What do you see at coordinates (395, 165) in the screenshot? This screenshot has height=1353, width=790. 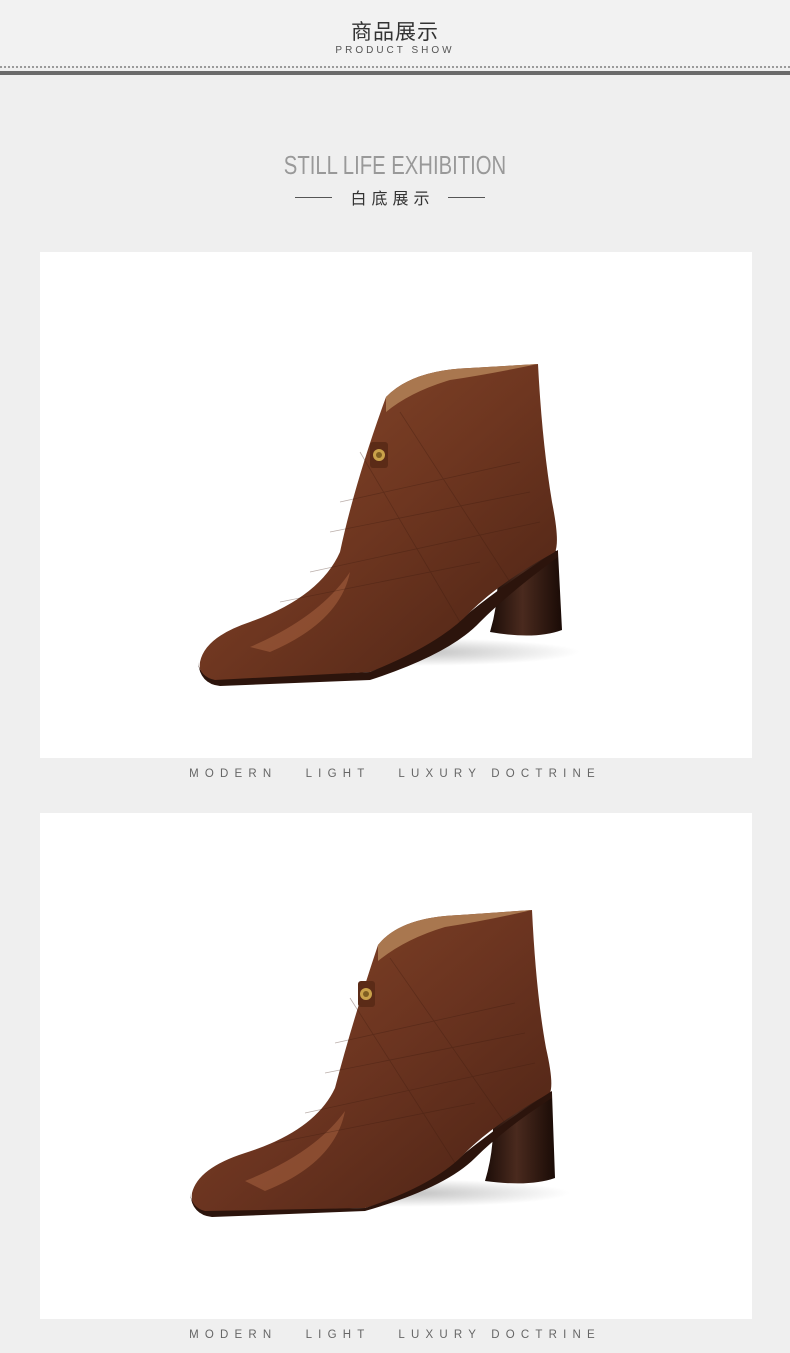 I see `section-title: STILL LIFE EXHIBITION` at bounding box center [395, 165].